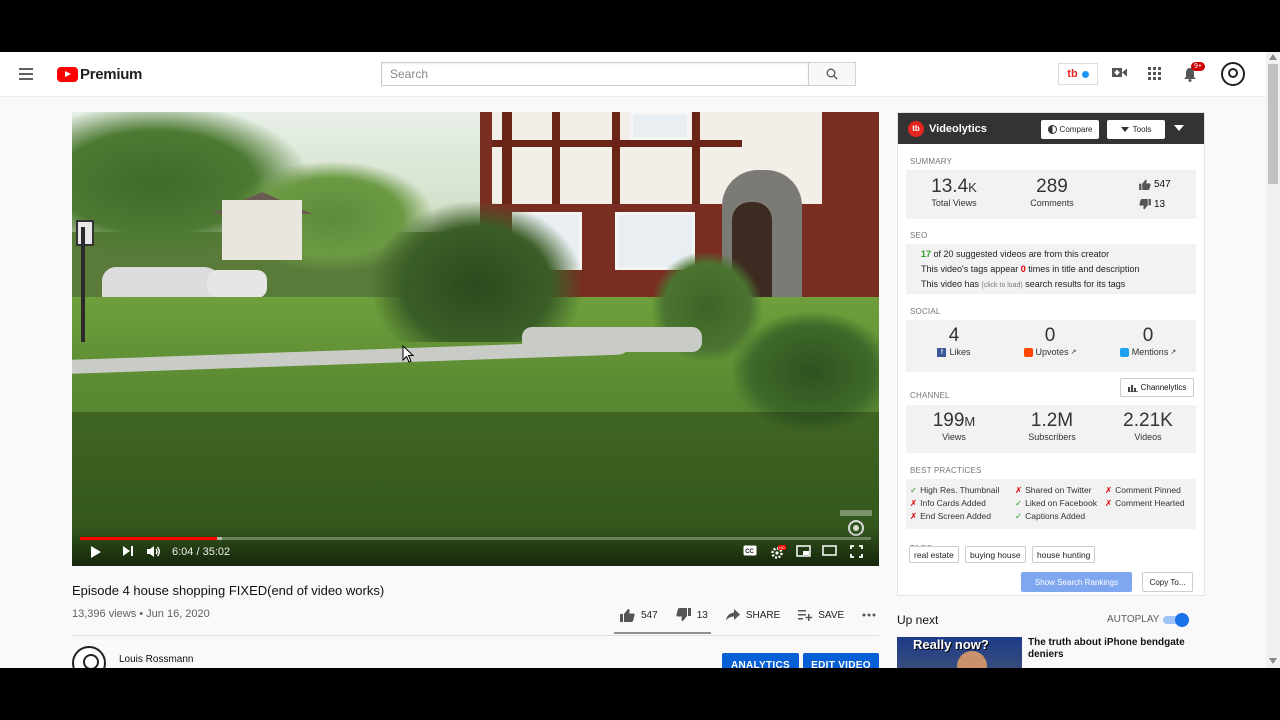 Image resolution: width=1280 pixels, height=720 pixels. What do you see at coordinates (660, 126) in the screenshot?
I see `video-frame-window` at bounding box center [660, 126].